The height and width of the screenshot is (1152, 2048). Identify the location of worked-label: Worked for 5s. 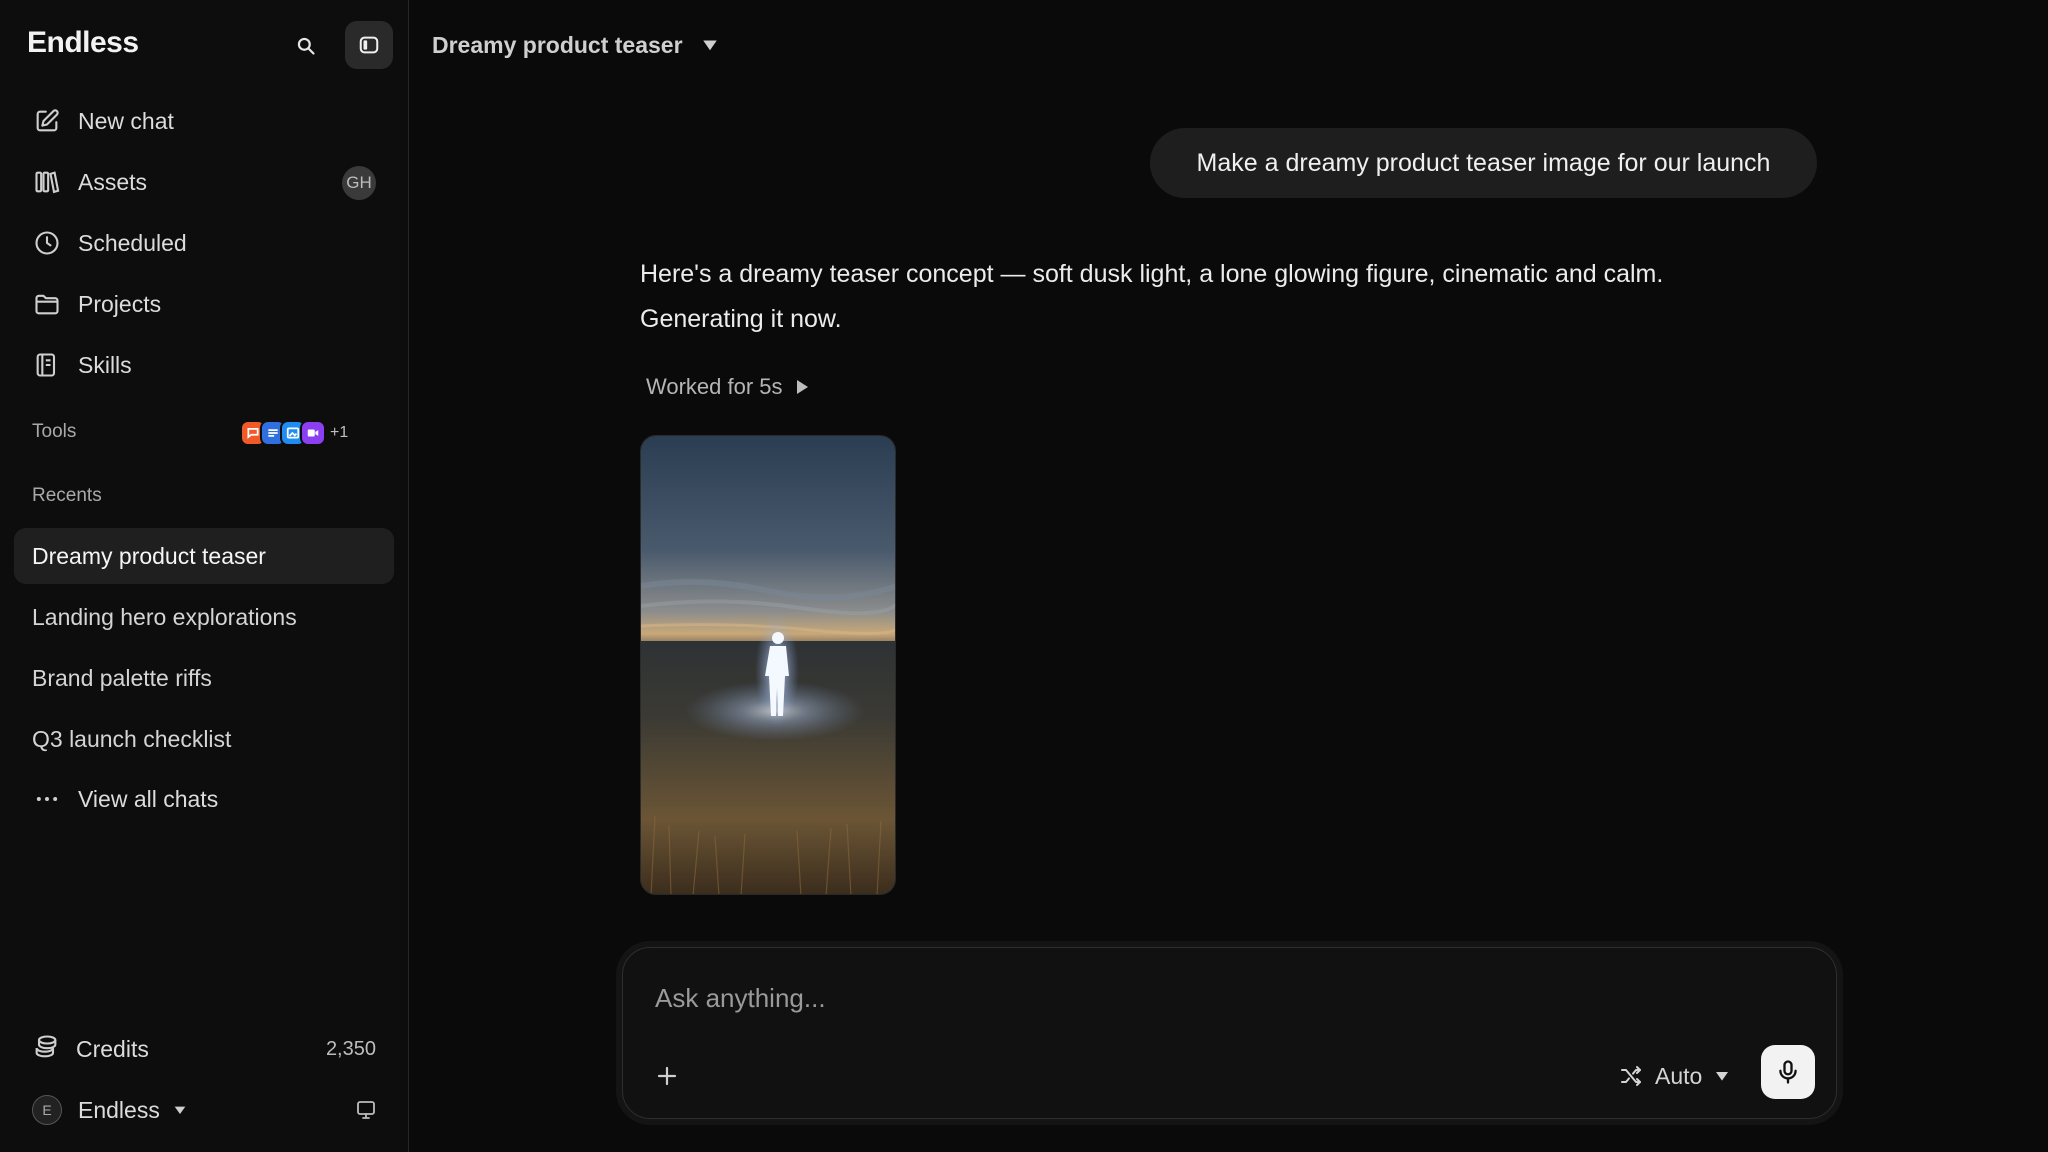
(714, 386).